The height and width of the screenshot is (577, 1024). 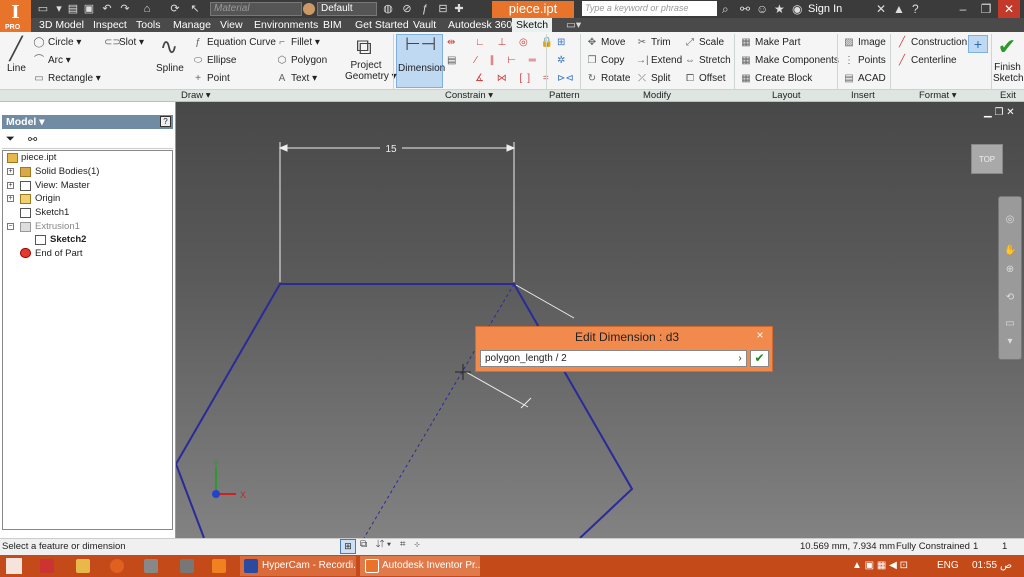 I want to click on new-icon: ▭, so click(x=43, y=9).